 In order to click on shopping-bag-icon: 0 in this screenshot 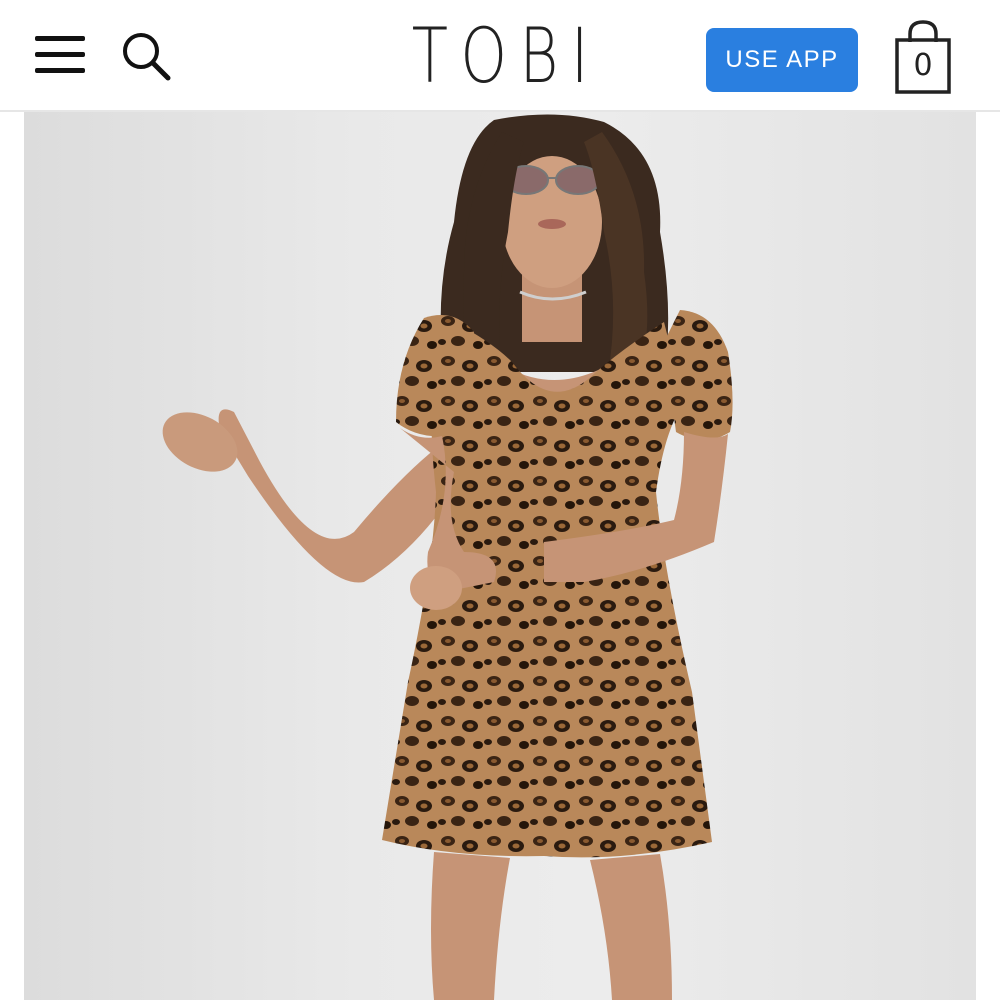, I will do `click(923, 58)`.